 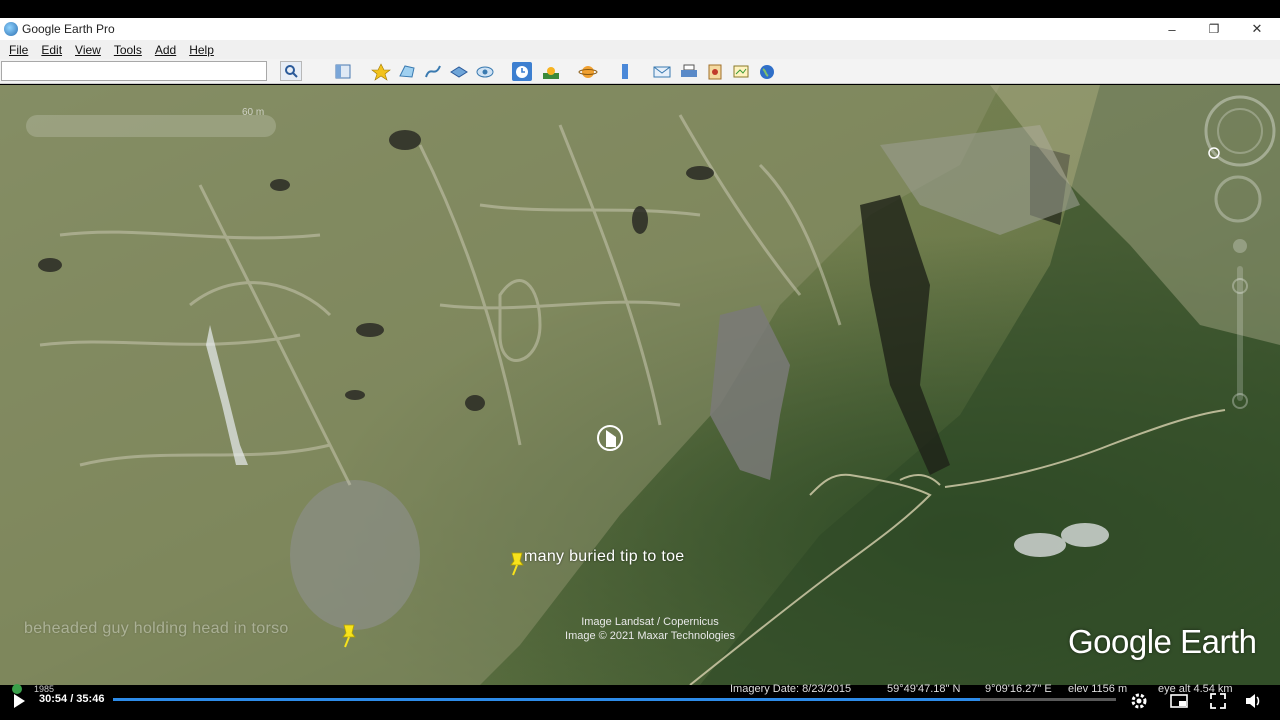 I want to click on move-joystick, so click(x=1238, y=199).